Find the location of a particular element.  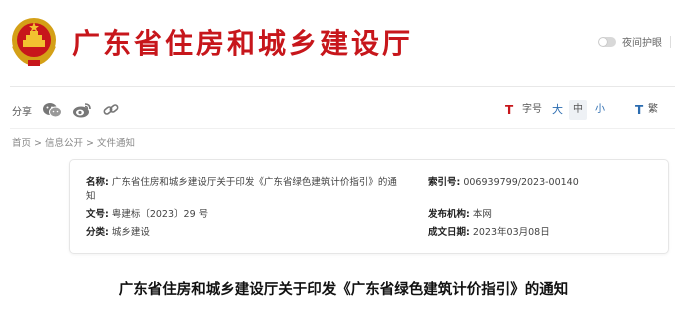

info-category-label: 分类: is located at coordinates (97, 232).